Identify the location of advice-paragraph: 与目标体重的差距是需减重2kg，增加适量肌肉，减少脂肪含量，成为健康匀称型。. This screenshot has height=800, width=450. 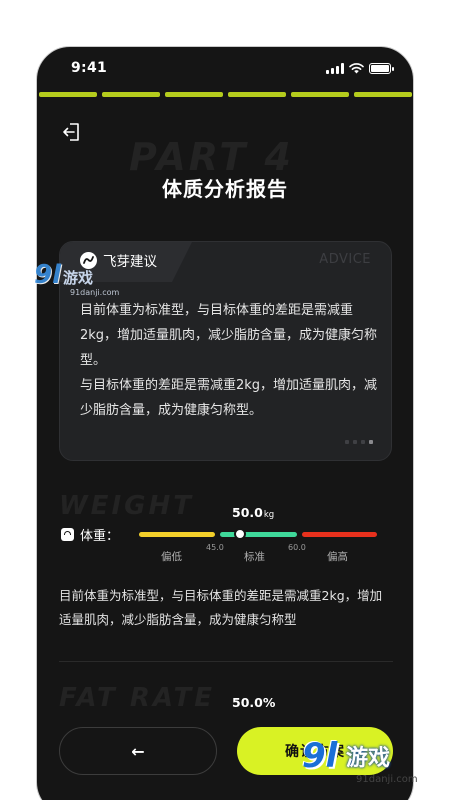
(229, 398).